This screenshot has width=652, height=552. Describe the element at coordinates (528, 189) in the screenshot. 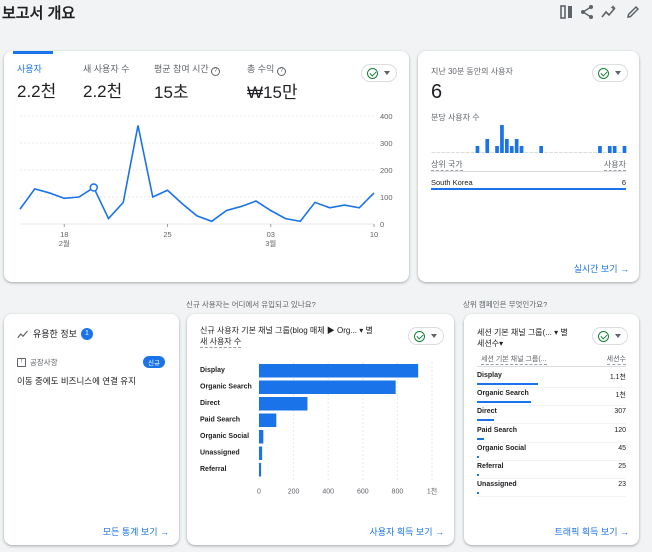

I see `country-bar` at that location.